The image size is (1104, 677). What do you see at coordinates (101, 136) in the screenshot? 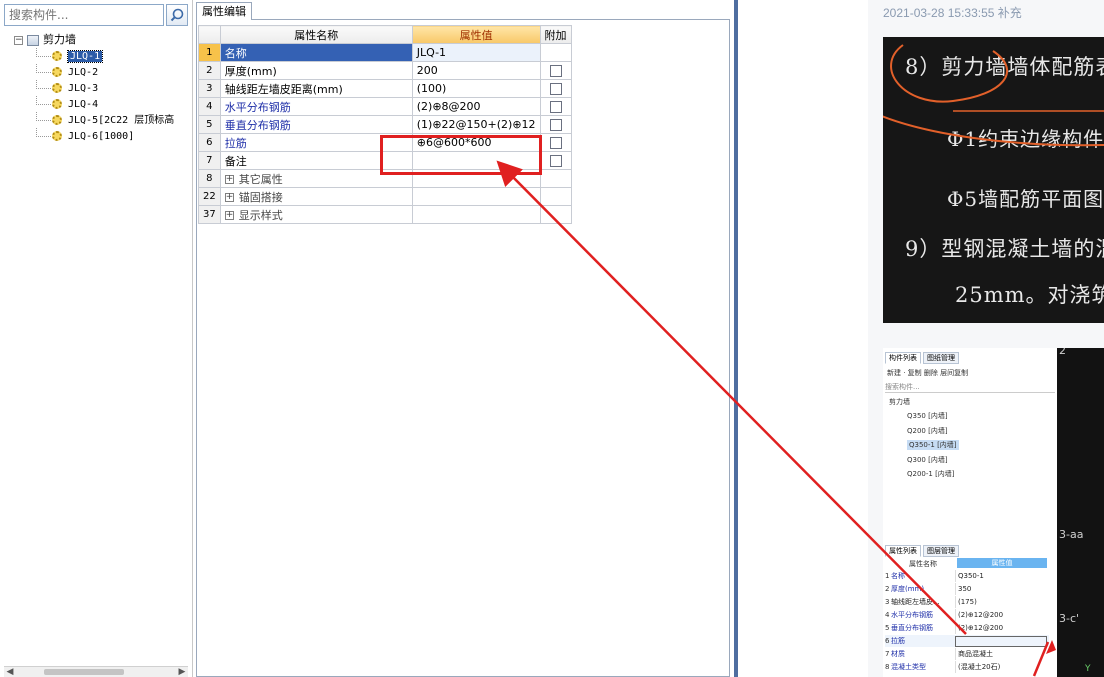
I see `tree-item-label: JLQ-6[1000]` at bounding box center [101, 136].